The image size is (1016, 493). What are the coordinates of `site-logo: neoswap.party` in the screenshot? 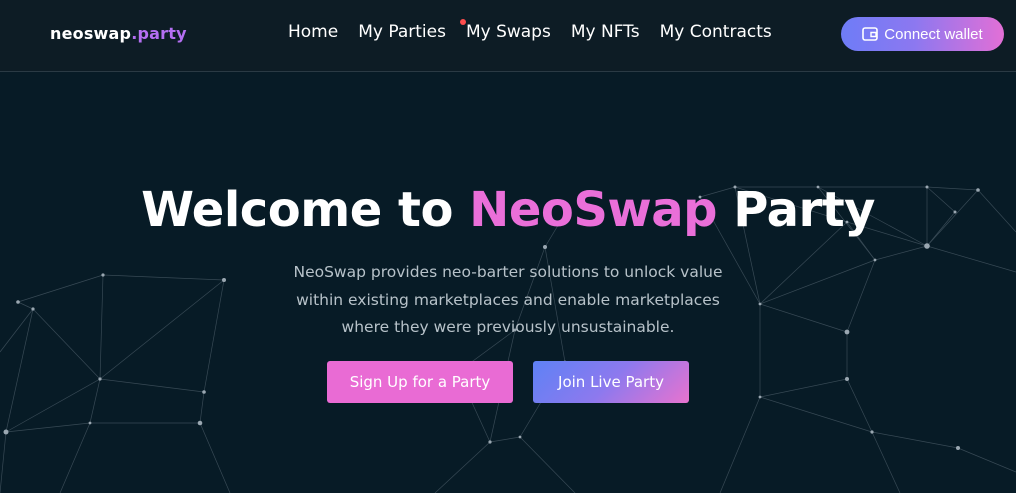 It's located at (118, 33).